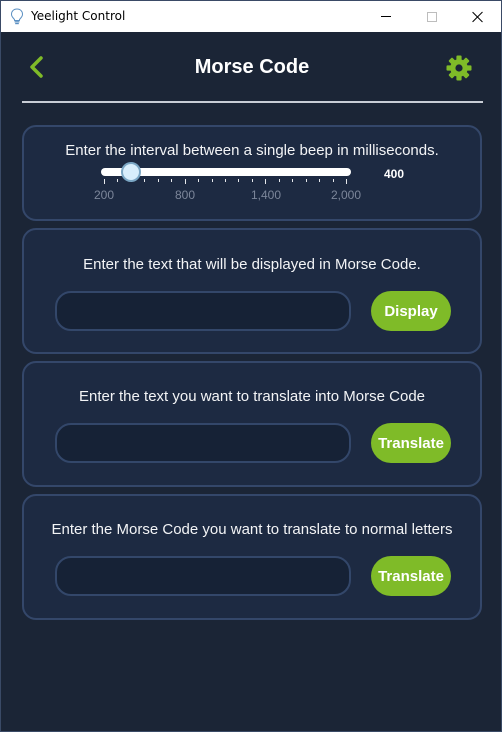  I want to click on header-divider, so click(252, 102).